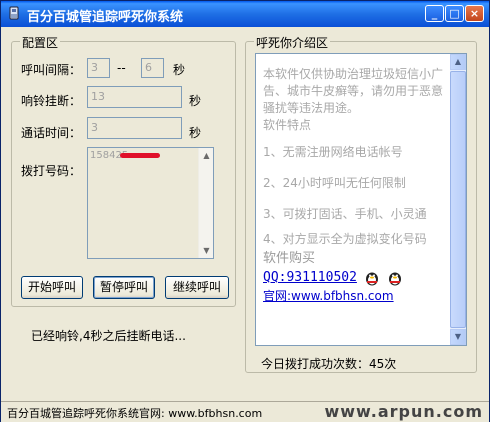  Describe the element at coordinates (51, 171) in the screenshot. I see `dial-number-label: 拨打号码：` at that location.